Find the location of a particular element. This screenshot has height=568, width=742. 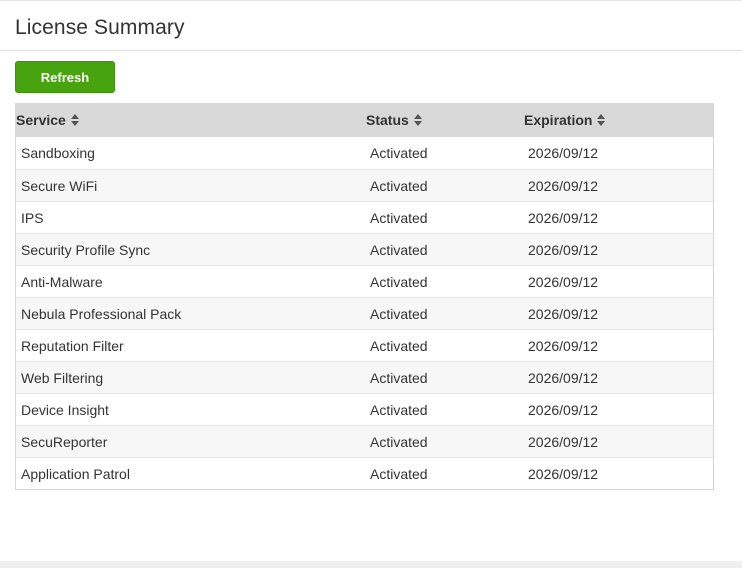

table-row: Reputation Filter Activated 2026/09/12 is located at coordinates (364, 345).